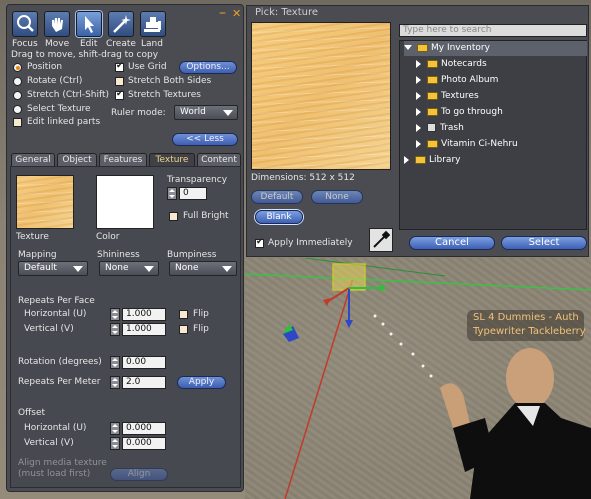 This screenshot has height=499, width=591. Describe the element at coordinates (144, 382) in the screenshot. I see `repeats-per-meter-input: 2.0` at that location.